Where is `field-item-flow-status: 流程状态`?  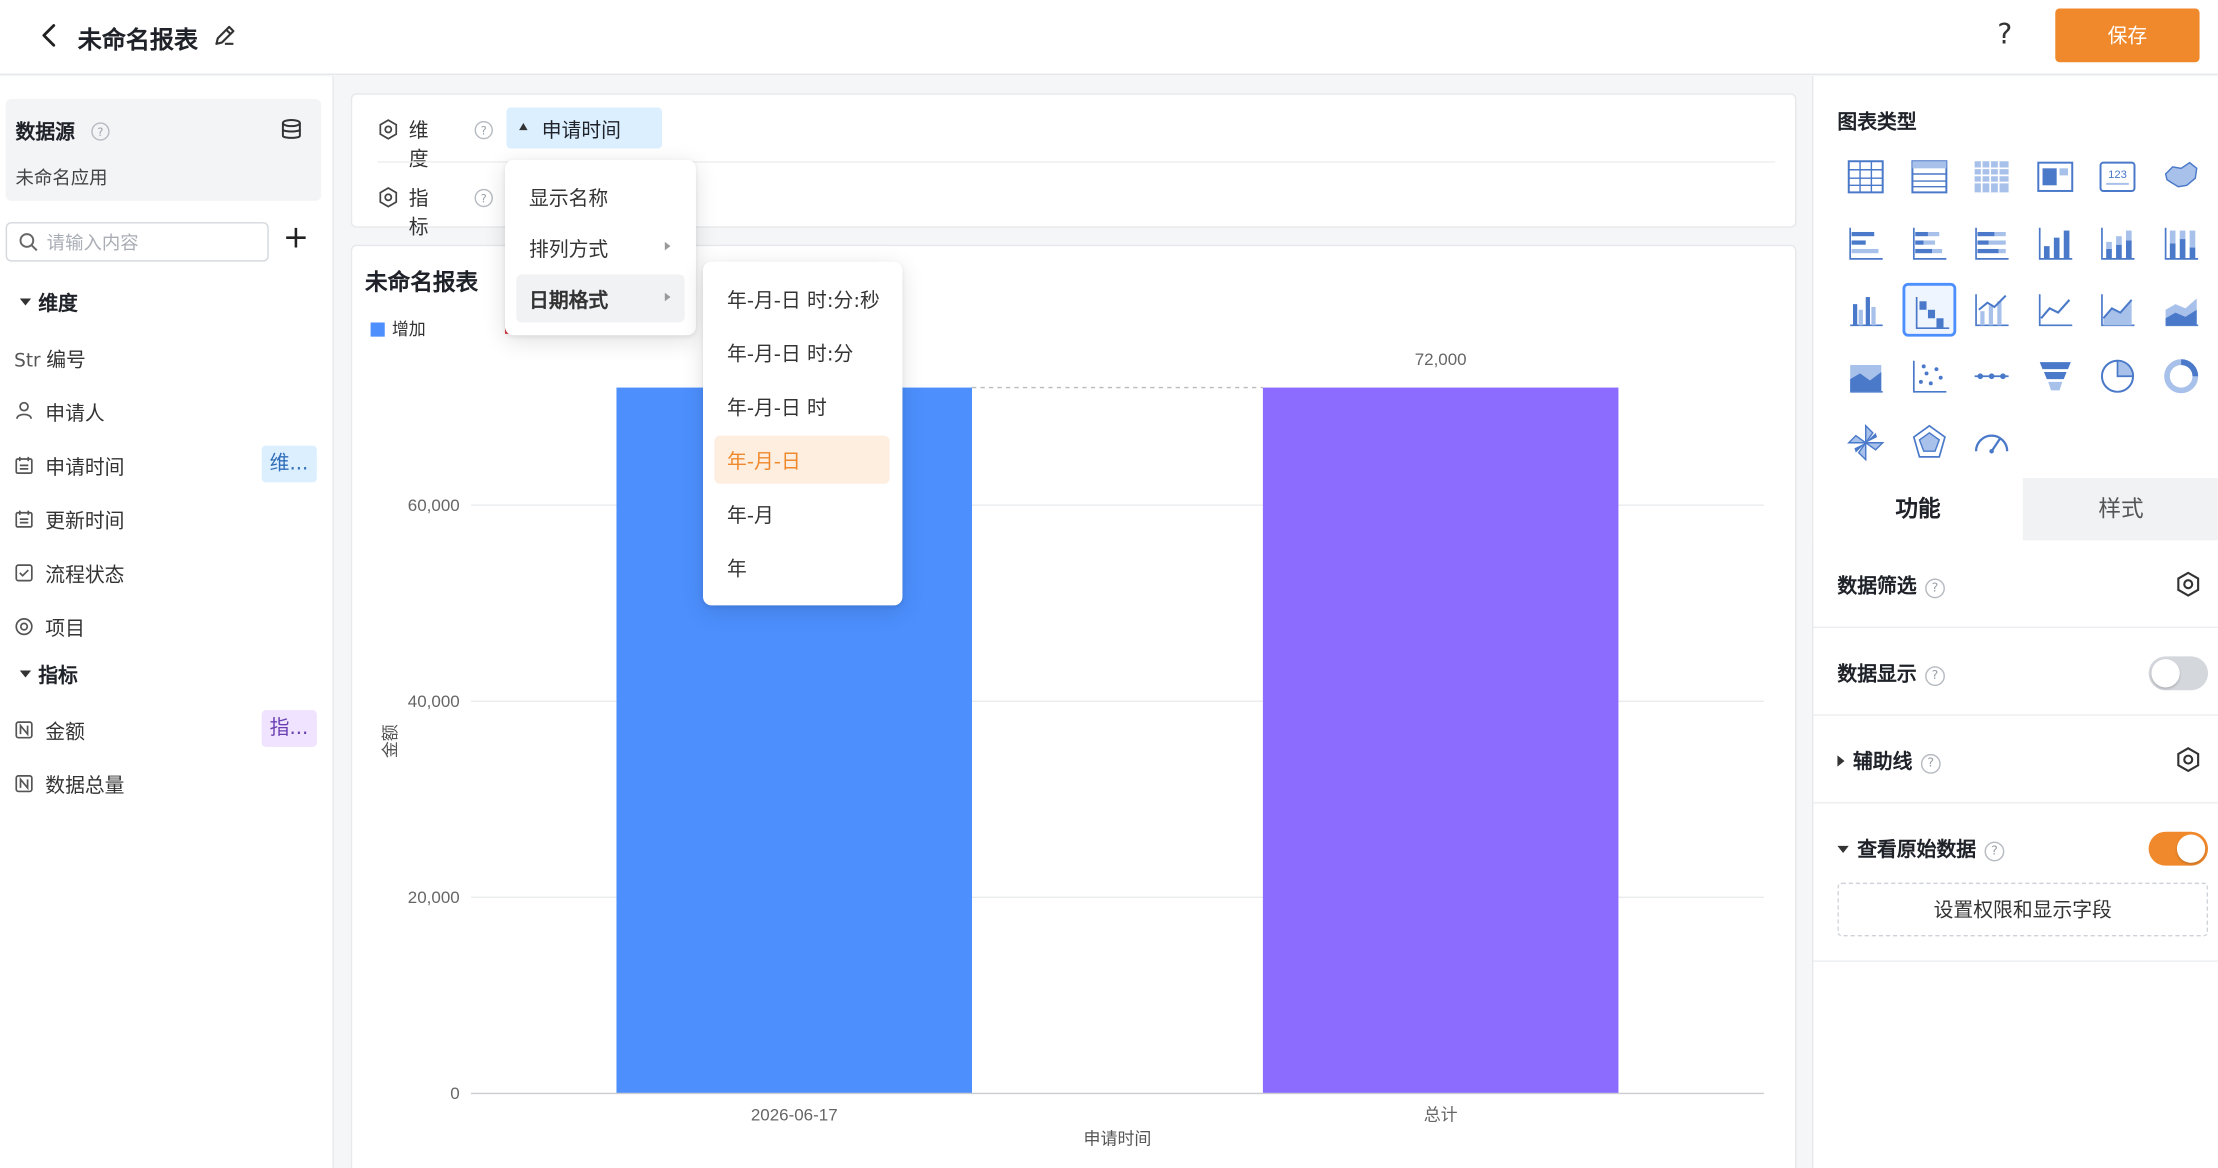
field-item-flow-status: 流程状态 is located at coordinates (167, 573).